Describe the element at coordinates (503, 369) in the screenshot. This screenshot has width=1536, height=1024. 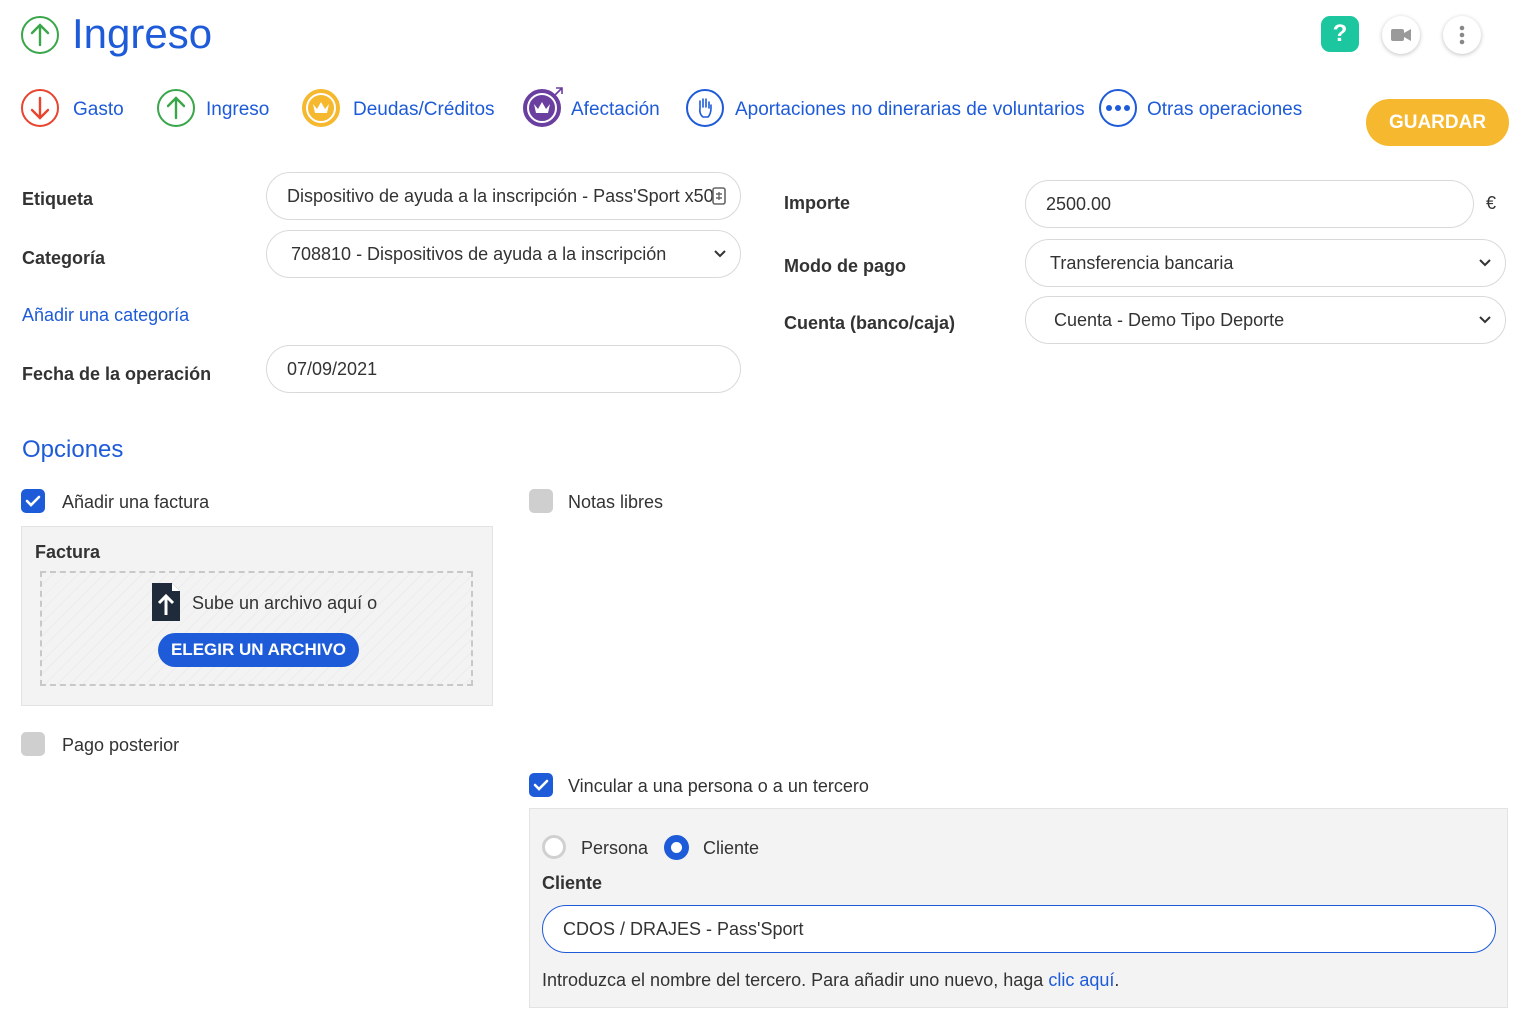
I see `fecha-input: 07/09/2021` at that location.